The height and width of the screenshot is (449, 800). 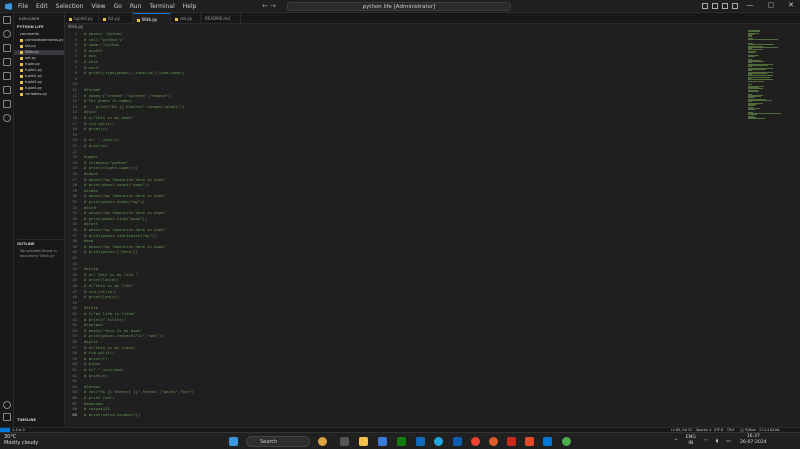 What do you see at coordinates (750, 5) in the screenshot?
I see `minimize-button: —` at bounding box center [750, 5].